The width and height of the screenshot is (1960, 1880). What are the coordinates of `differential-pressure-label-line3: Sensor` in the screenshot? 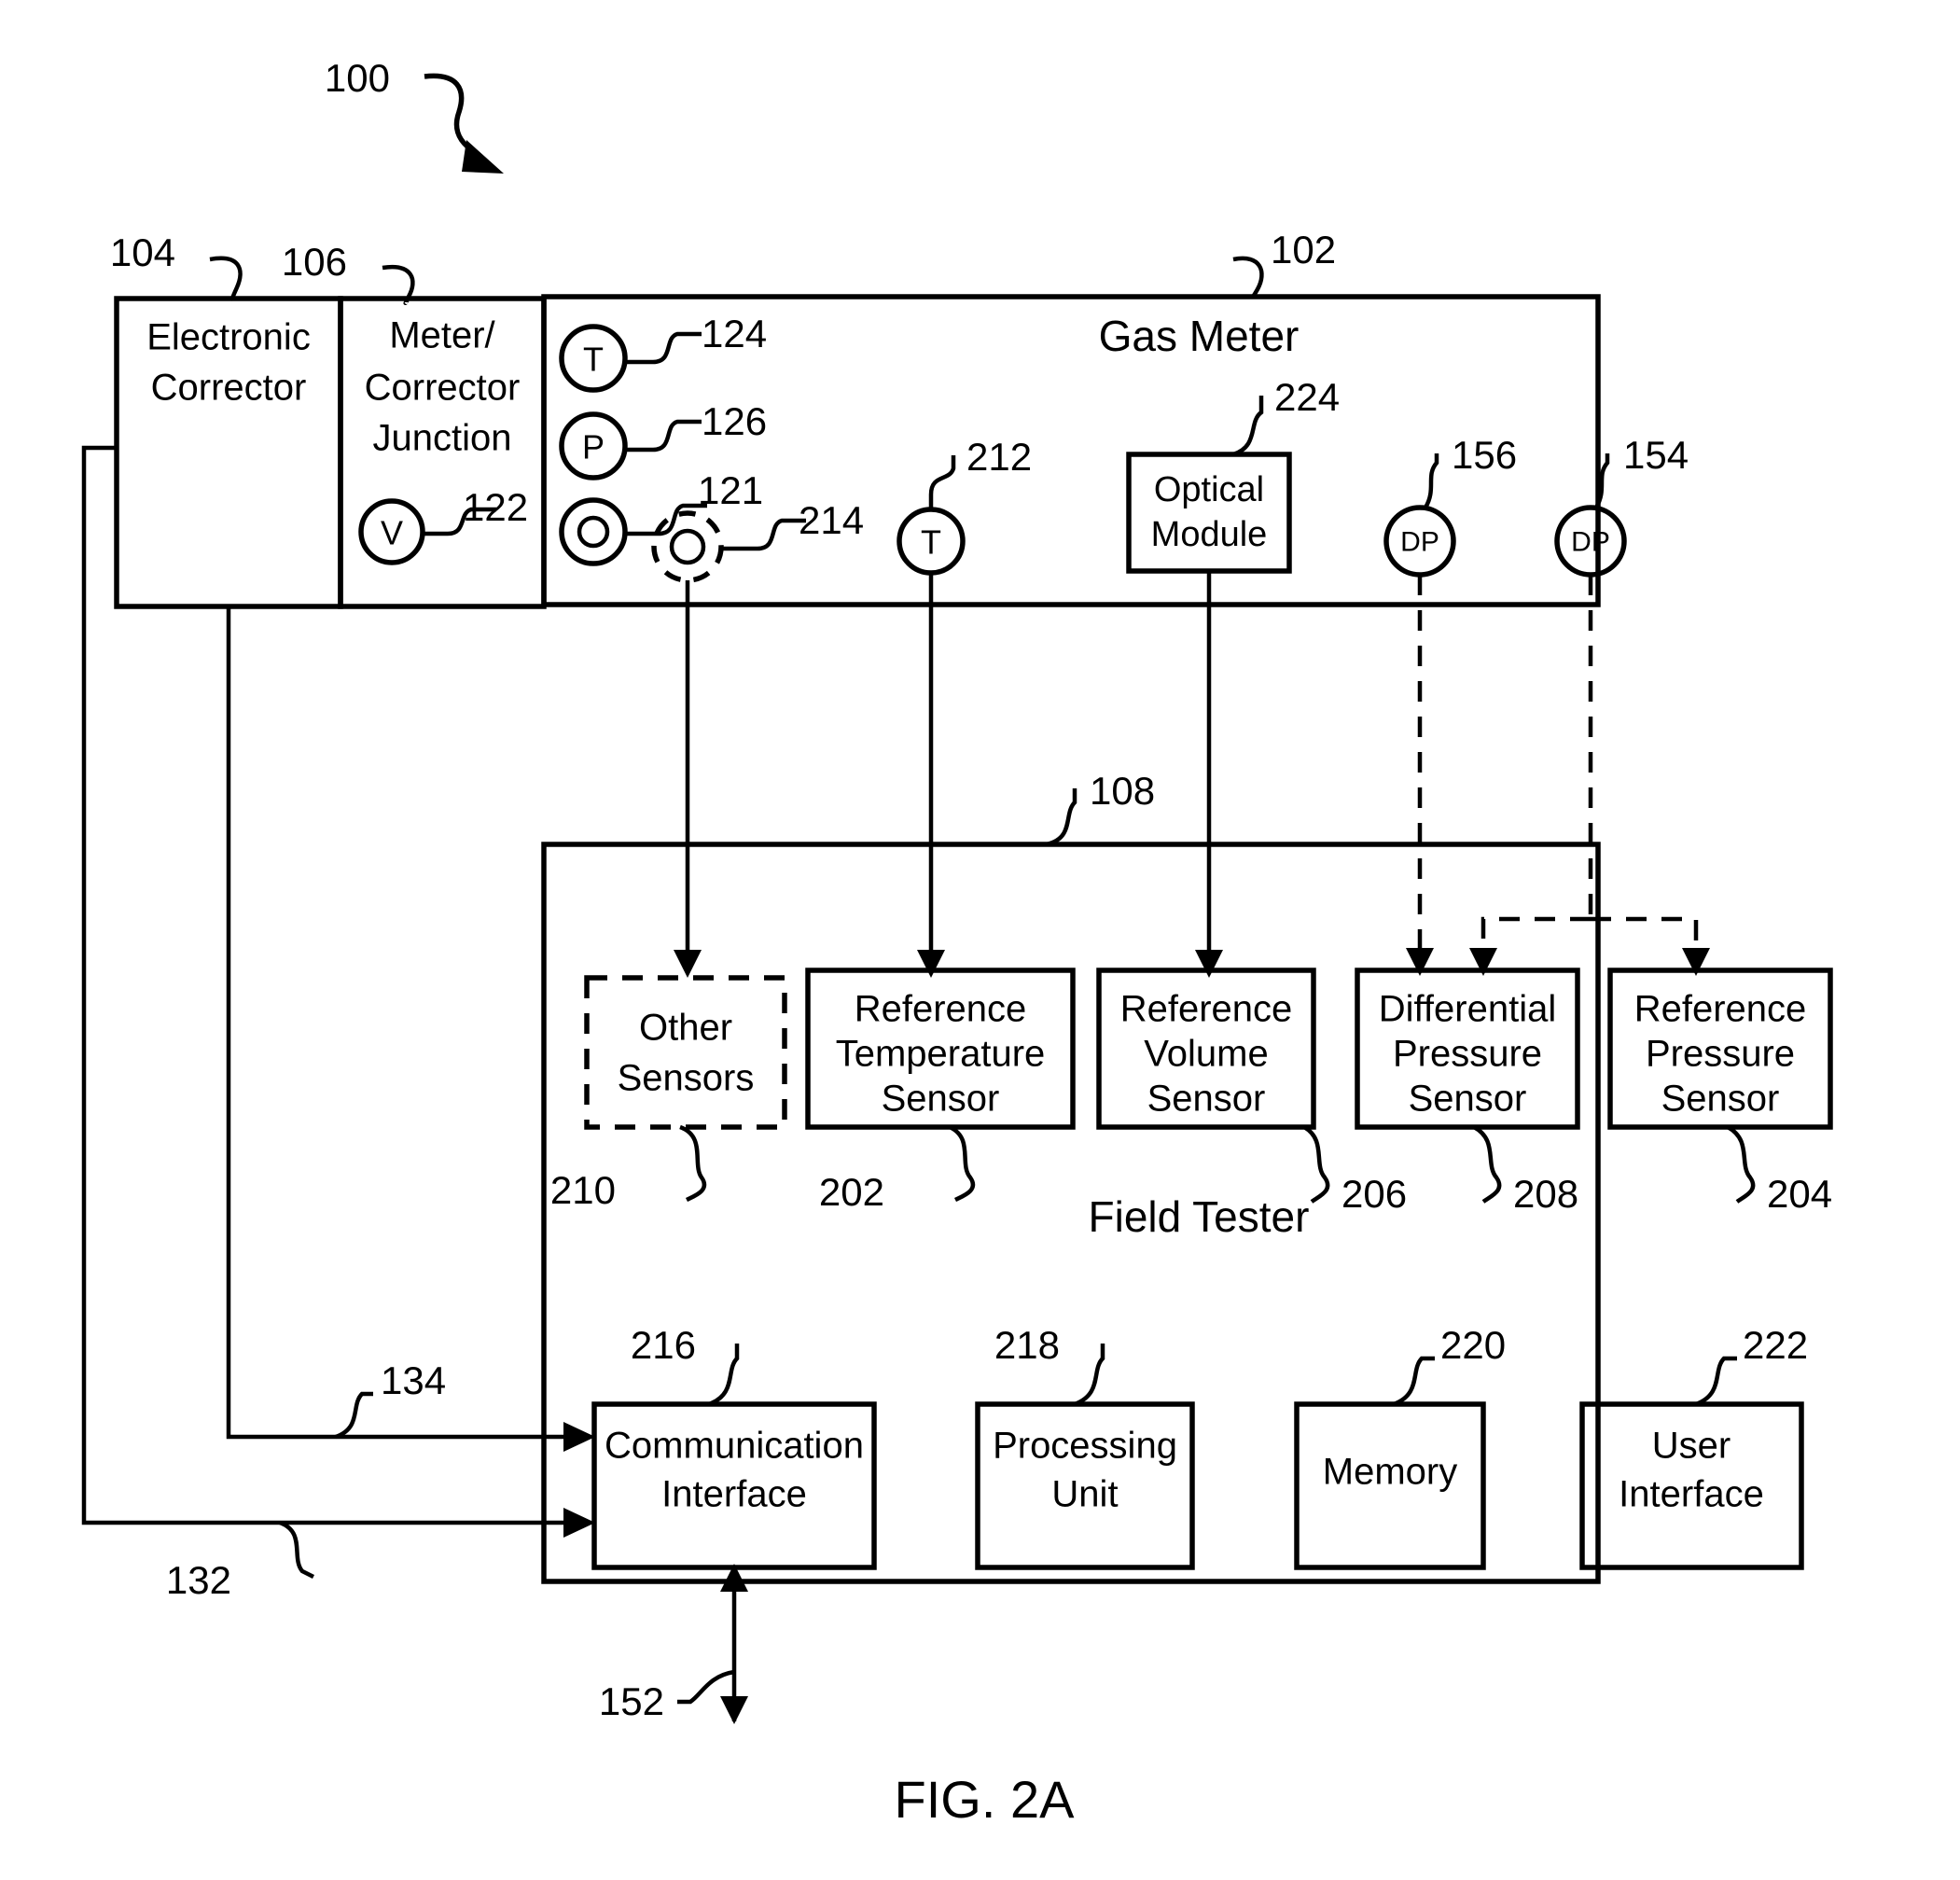 It's located at (1468, 1100).